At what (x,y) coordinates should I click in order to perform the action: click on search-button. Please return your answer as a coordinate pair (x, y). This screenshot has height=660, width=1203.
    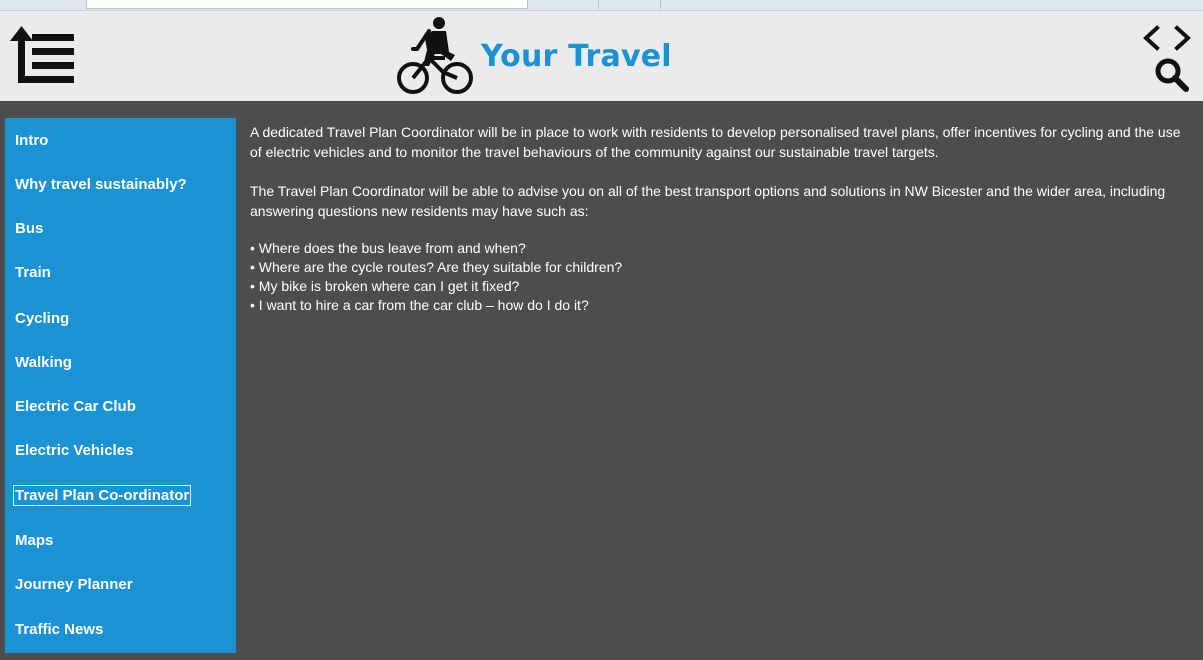
    Looking at the image, I should click on (1172, 75).